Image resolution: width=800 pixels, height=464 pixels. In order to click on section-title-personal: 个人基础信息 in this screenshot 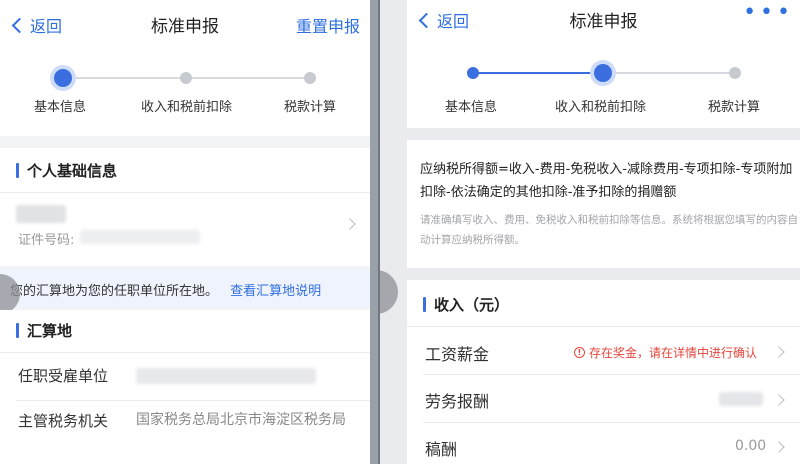, I will do `click(66, 170)`.